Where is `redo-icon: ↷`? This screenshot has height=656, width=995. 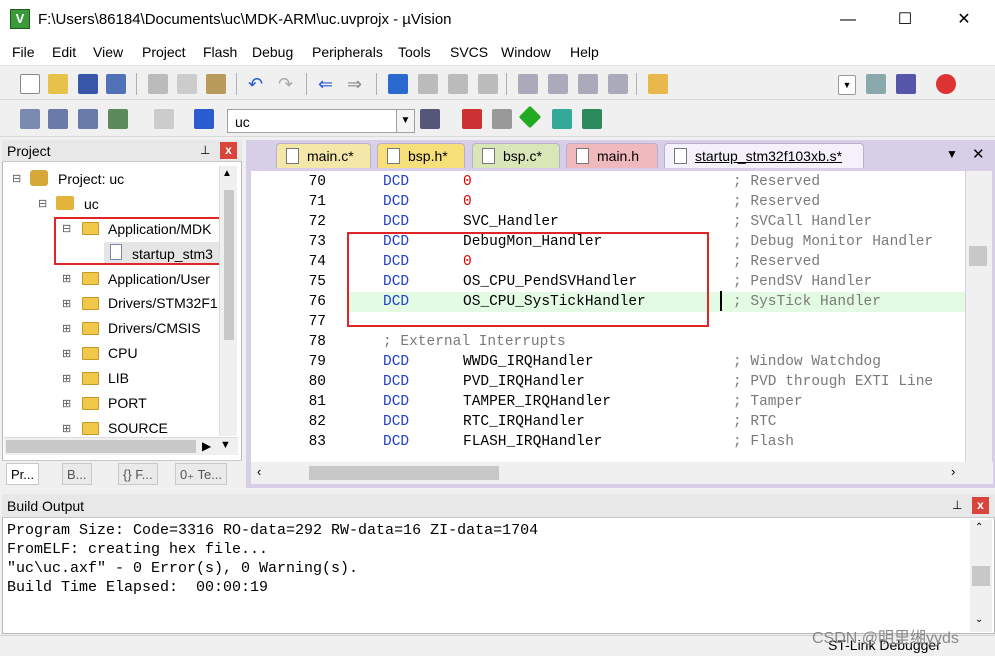
redo-icon: ↷ is located at coordinates (288, 84).